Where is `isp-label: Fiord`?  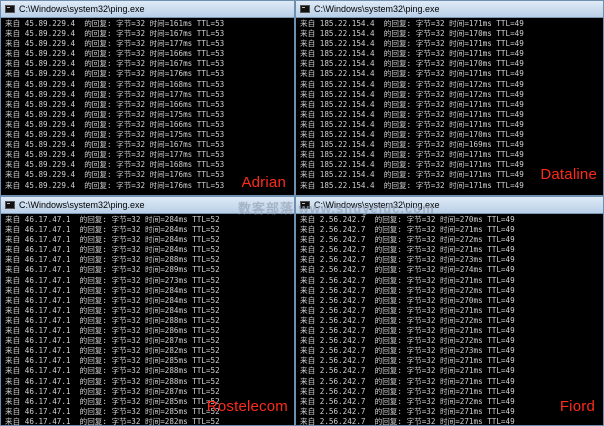
isp-label: Fiord is located at coordinates (577, 406).